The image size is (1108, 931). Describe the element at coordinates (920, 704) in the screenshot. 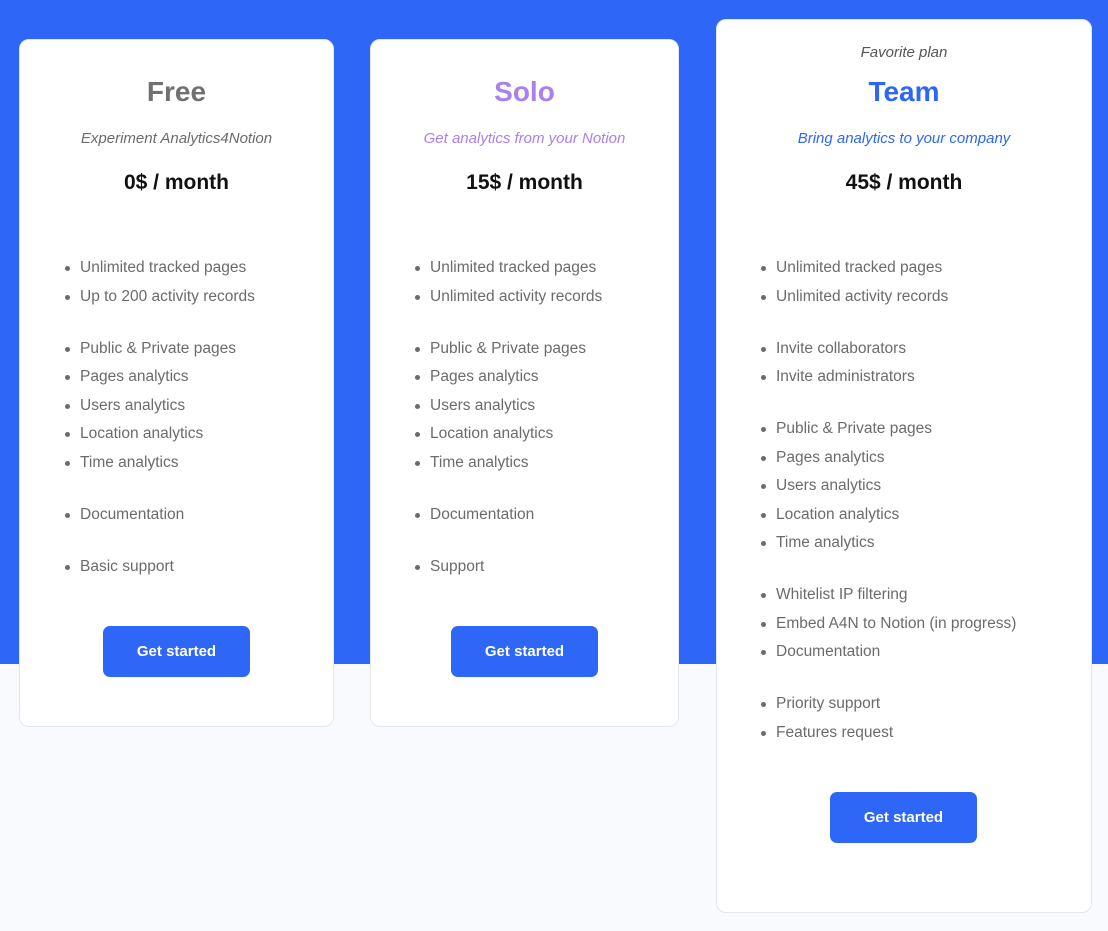

I see `feature-item: Priority support` at that location.